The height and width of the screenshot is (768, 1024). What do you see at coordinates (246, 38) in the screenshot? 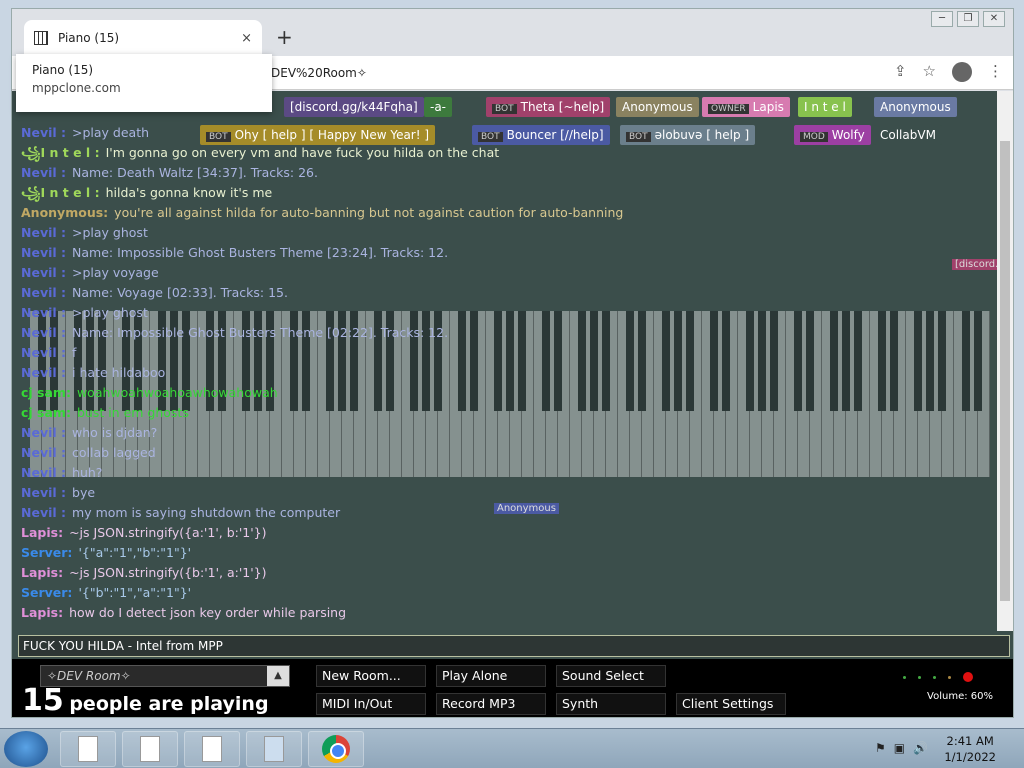
I see `tab-close-icon: ×` at bounding box center [246, 38].